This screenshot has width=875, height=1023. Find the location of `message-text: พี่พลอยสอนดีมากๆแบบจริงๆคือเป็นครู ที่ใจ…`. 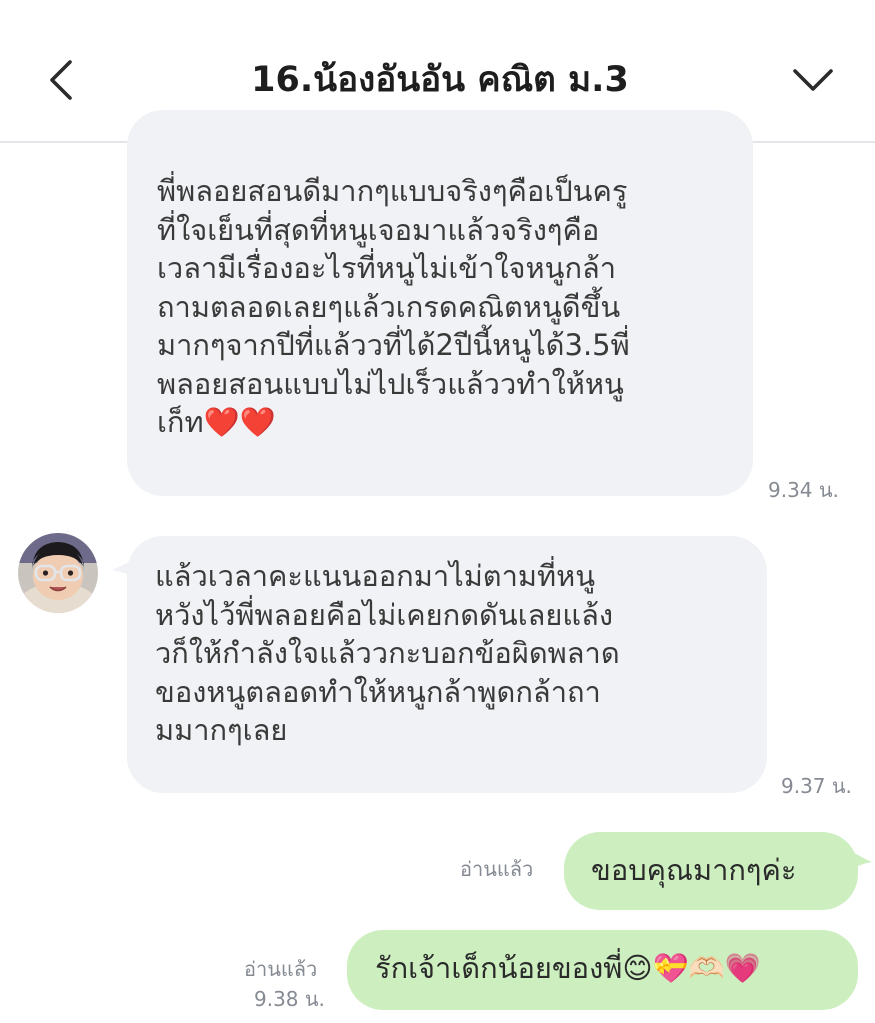

message-text: พี่พลอยสอนดีมากๆแบบจริงๆคือเป็นครู ที่ใจ… is located at coordinates (393, 306).